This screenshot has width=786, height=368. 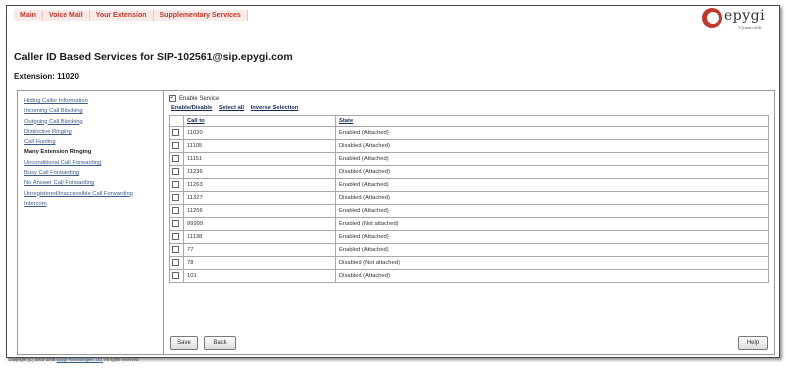 I want to click on nav-your-extension: Your Extension, so click(x=121, y=15).